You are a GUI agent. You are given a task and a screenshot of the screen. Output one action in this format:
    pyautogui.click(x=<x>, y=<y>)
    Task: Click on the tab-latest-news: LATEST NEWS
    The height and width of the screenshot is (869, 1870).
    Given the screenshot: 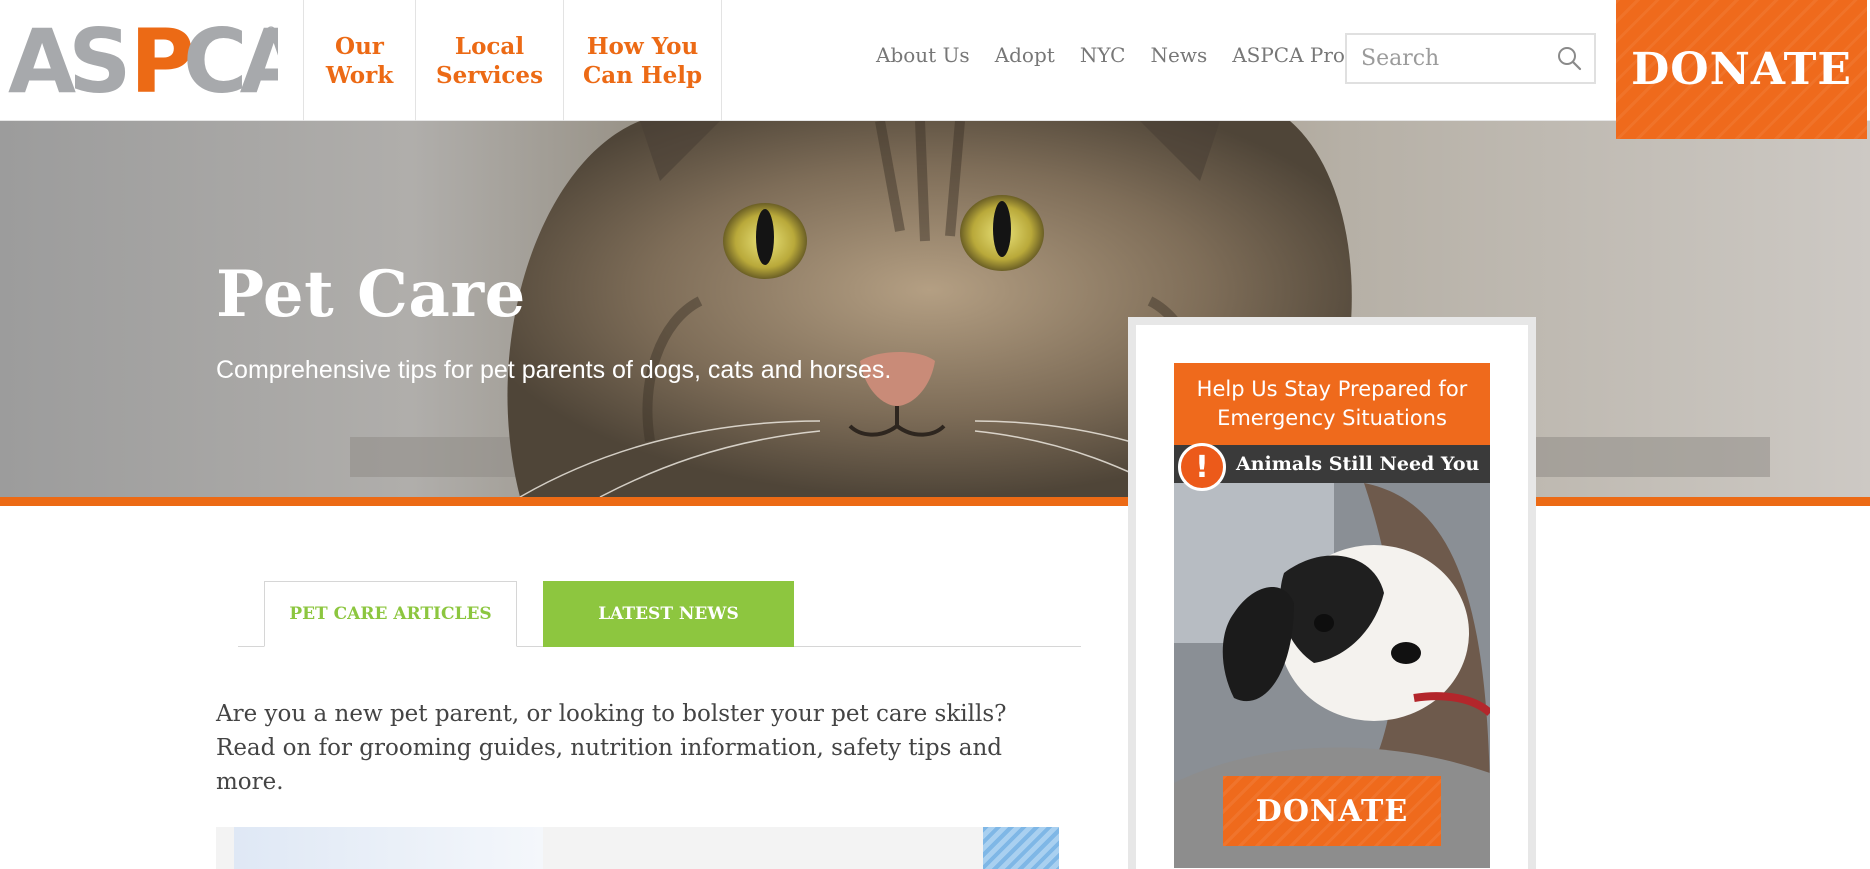 What is the action you would take?
    pyautogui.click(x=668, y=614)
    